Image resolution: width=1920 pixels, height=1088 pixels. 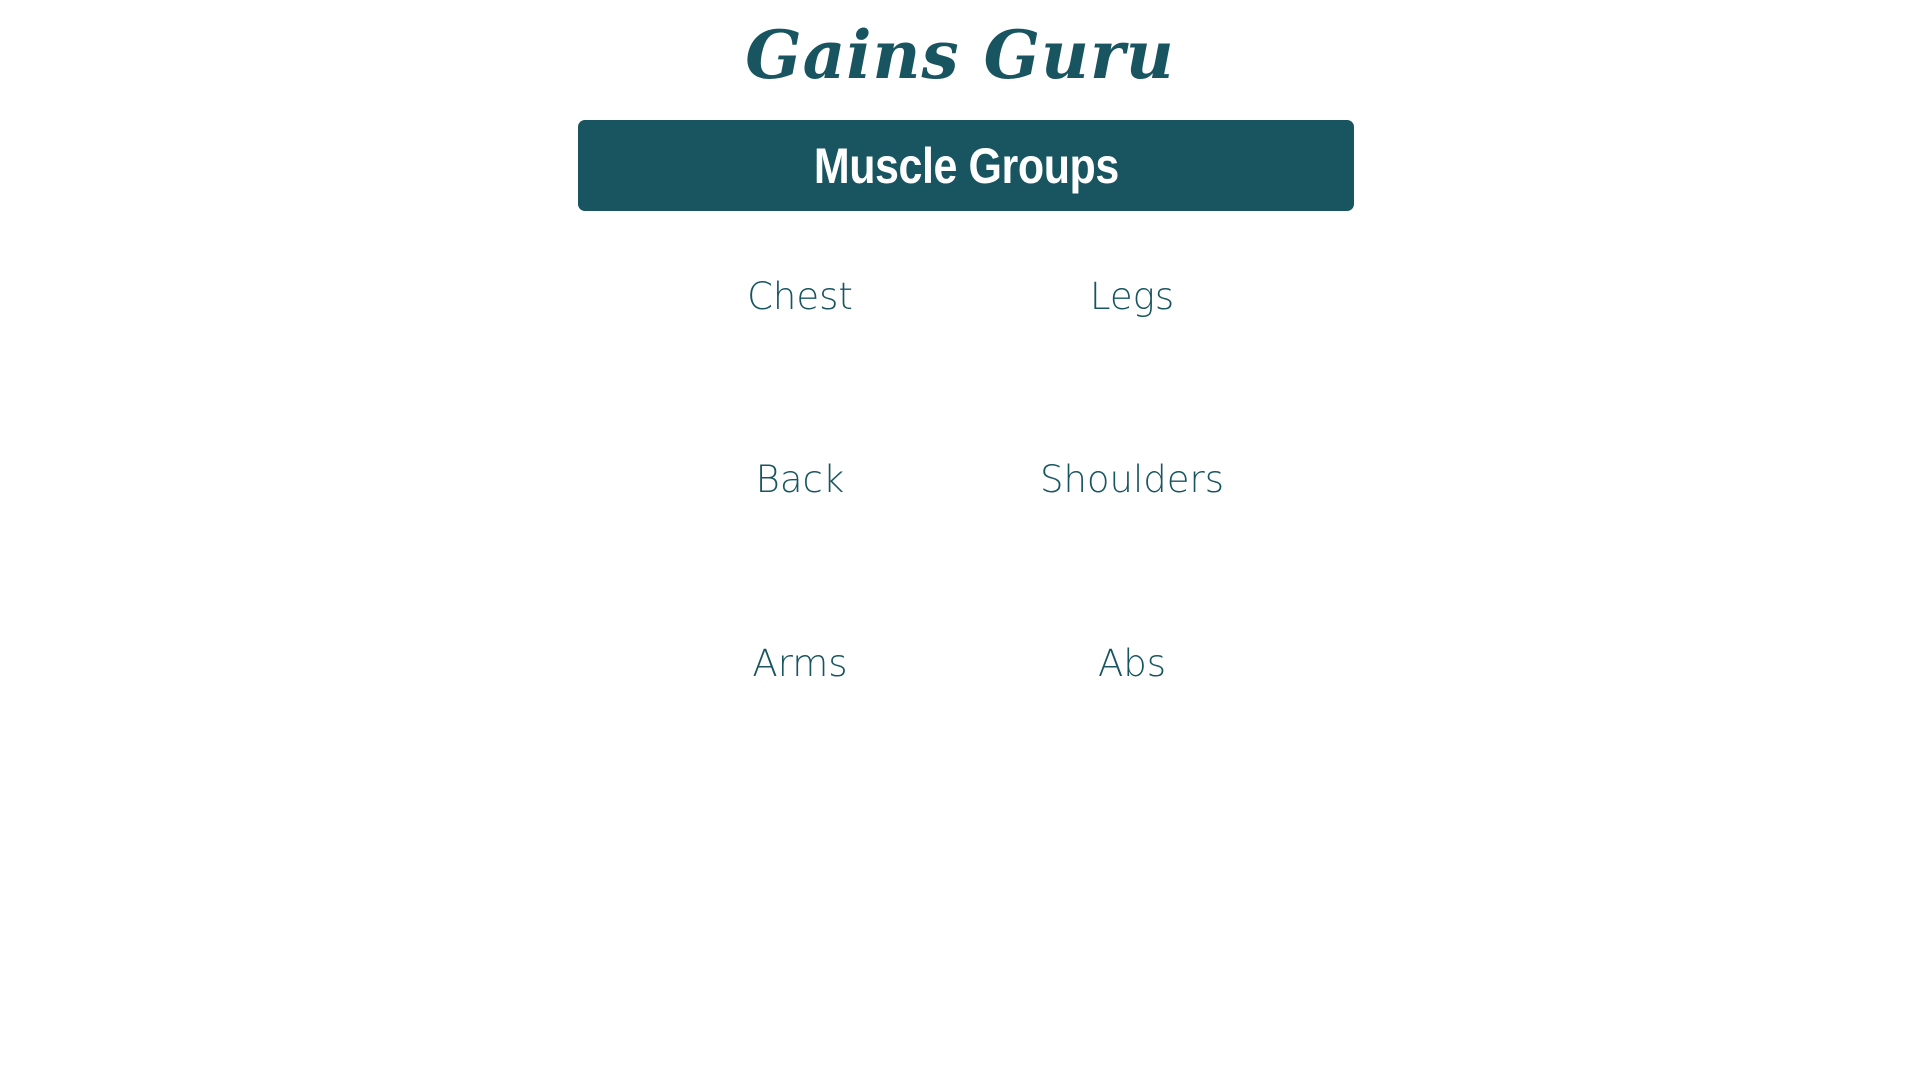 I want to click on muscle-group-abs: Abs, so click(x=1132, y=664).